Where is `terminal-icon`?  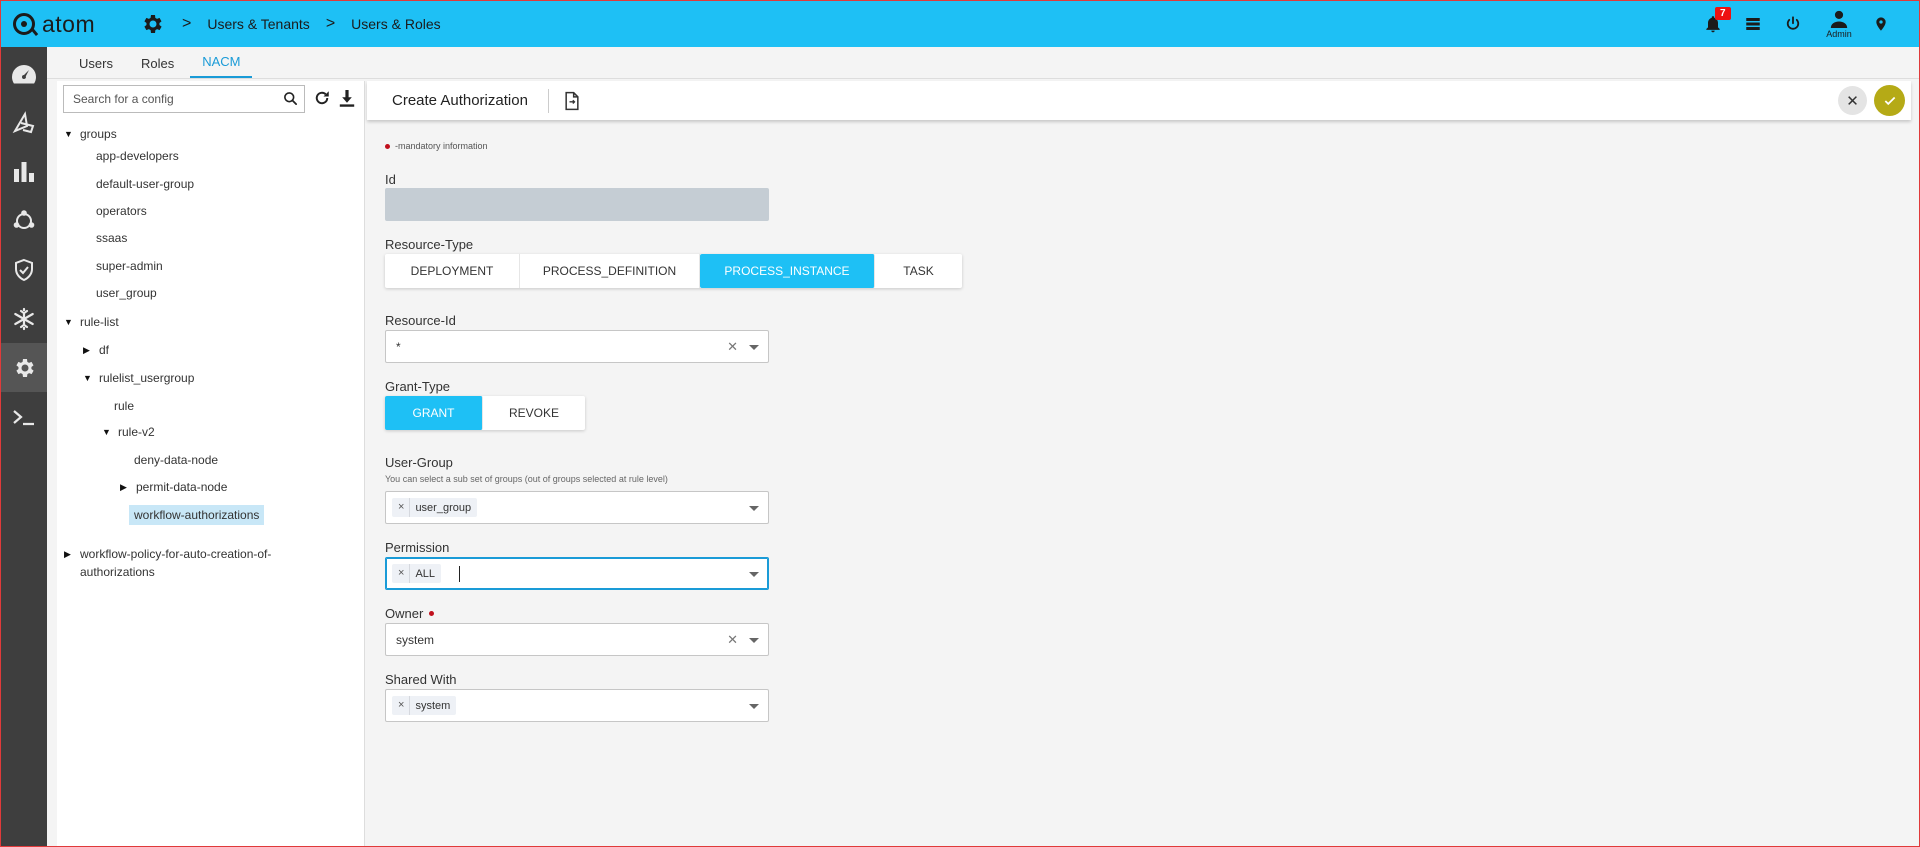 terminal-icon is located at coordinates (23, 417).